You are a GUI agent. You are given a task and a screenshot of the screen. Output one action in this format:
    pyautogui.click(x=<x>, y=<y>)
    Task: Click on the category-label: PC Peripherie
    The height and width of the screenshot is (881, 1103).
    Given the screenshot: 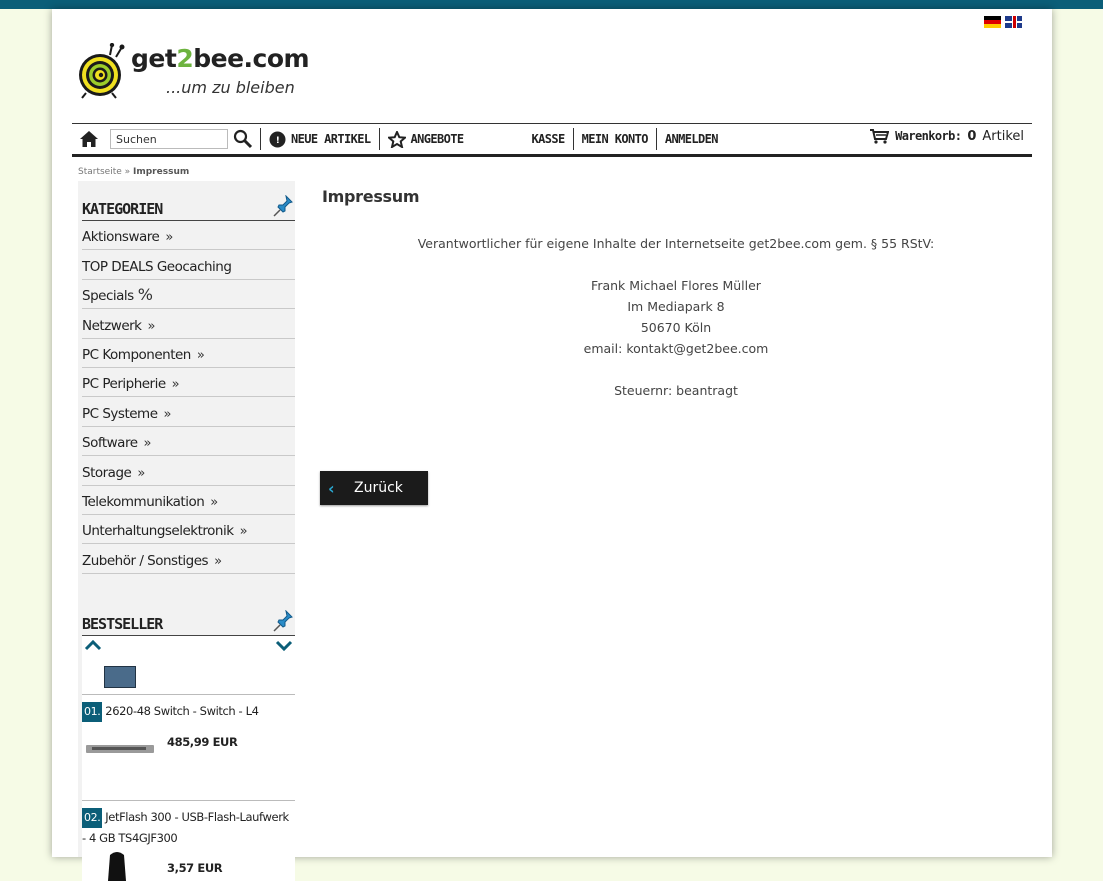 What is the action you would take?
    pyautogui.click(x=124, y=384)
    